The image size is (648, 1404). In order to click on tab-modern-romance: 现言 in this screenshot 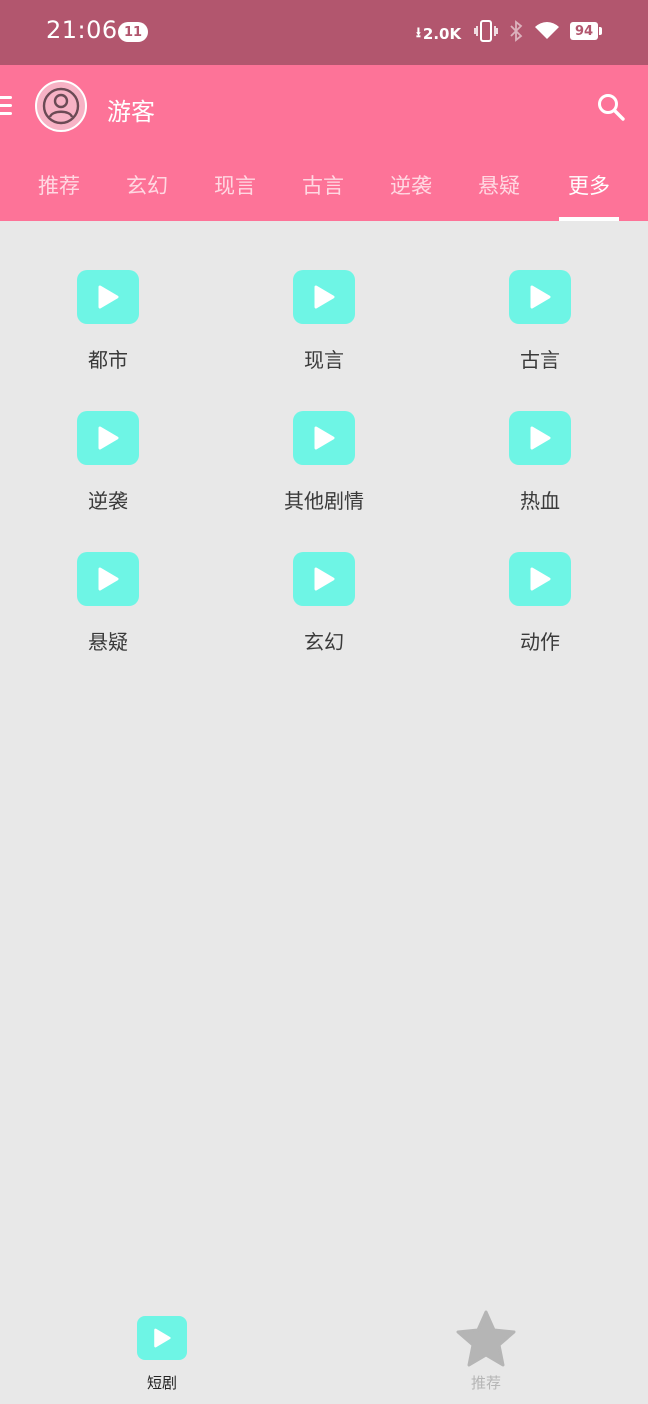, I will do `click(235, 193)`.